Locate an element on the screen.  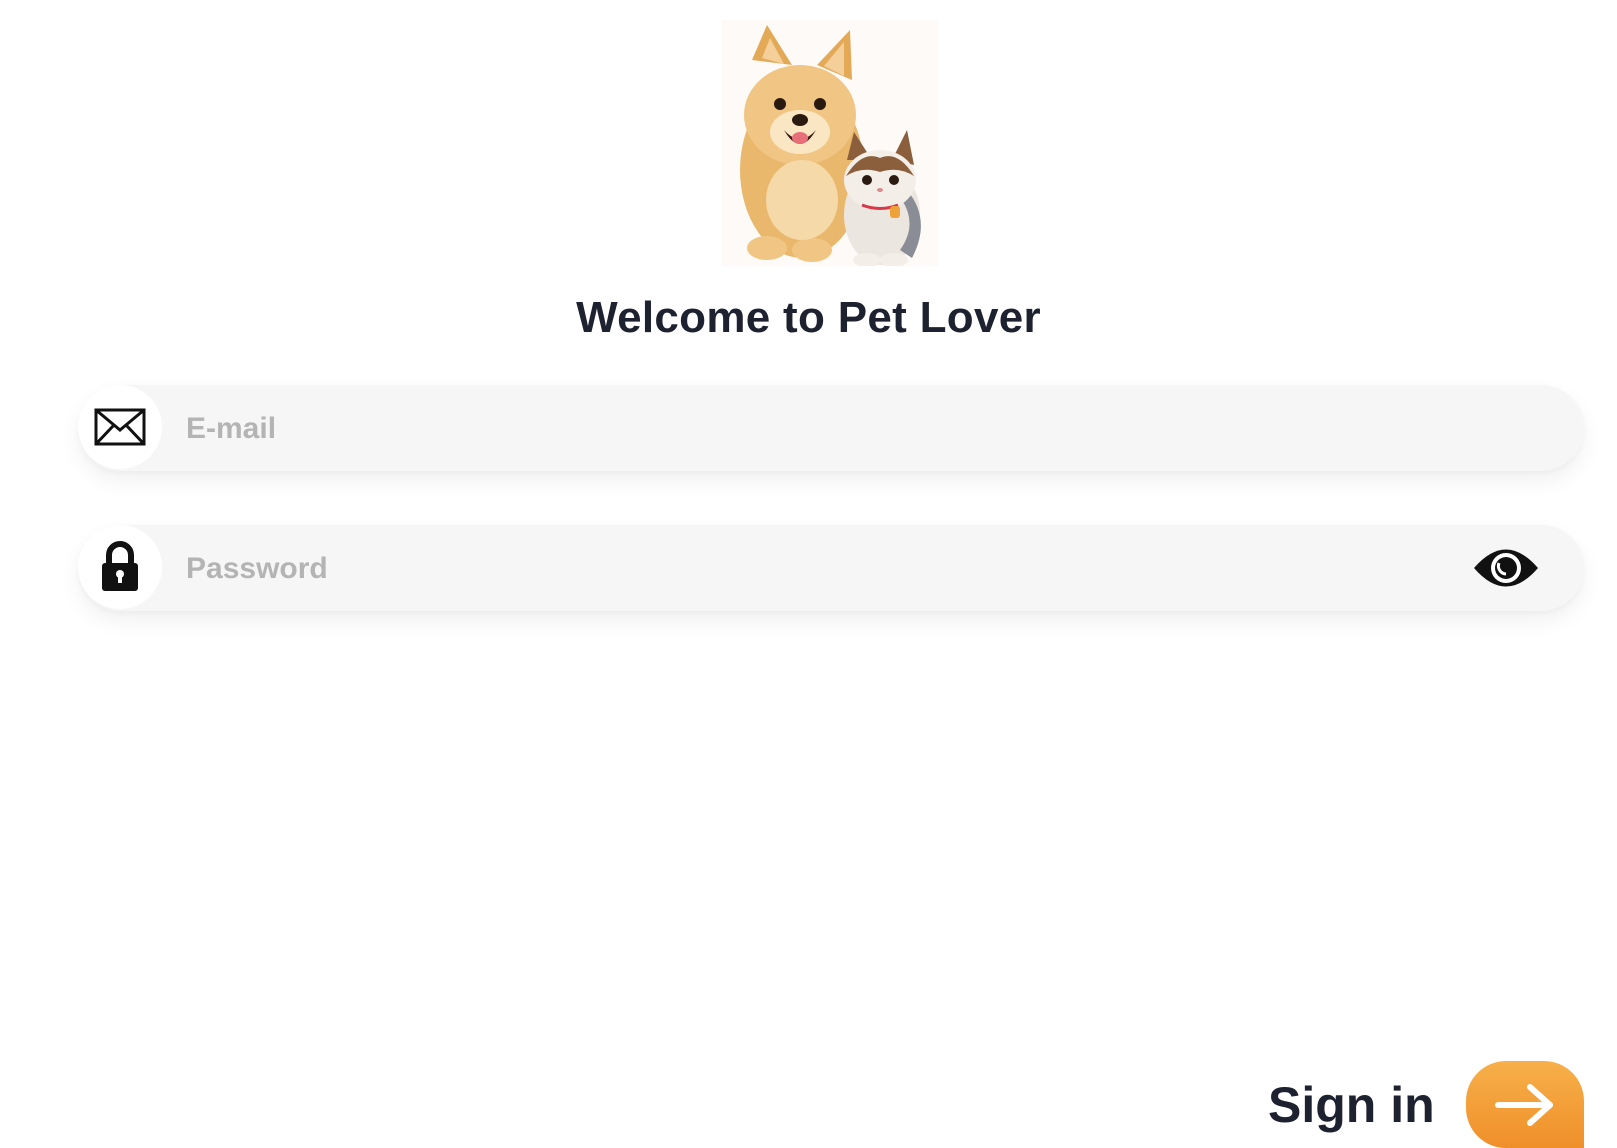
pet-logo-image is located at coordinates (830, 143).